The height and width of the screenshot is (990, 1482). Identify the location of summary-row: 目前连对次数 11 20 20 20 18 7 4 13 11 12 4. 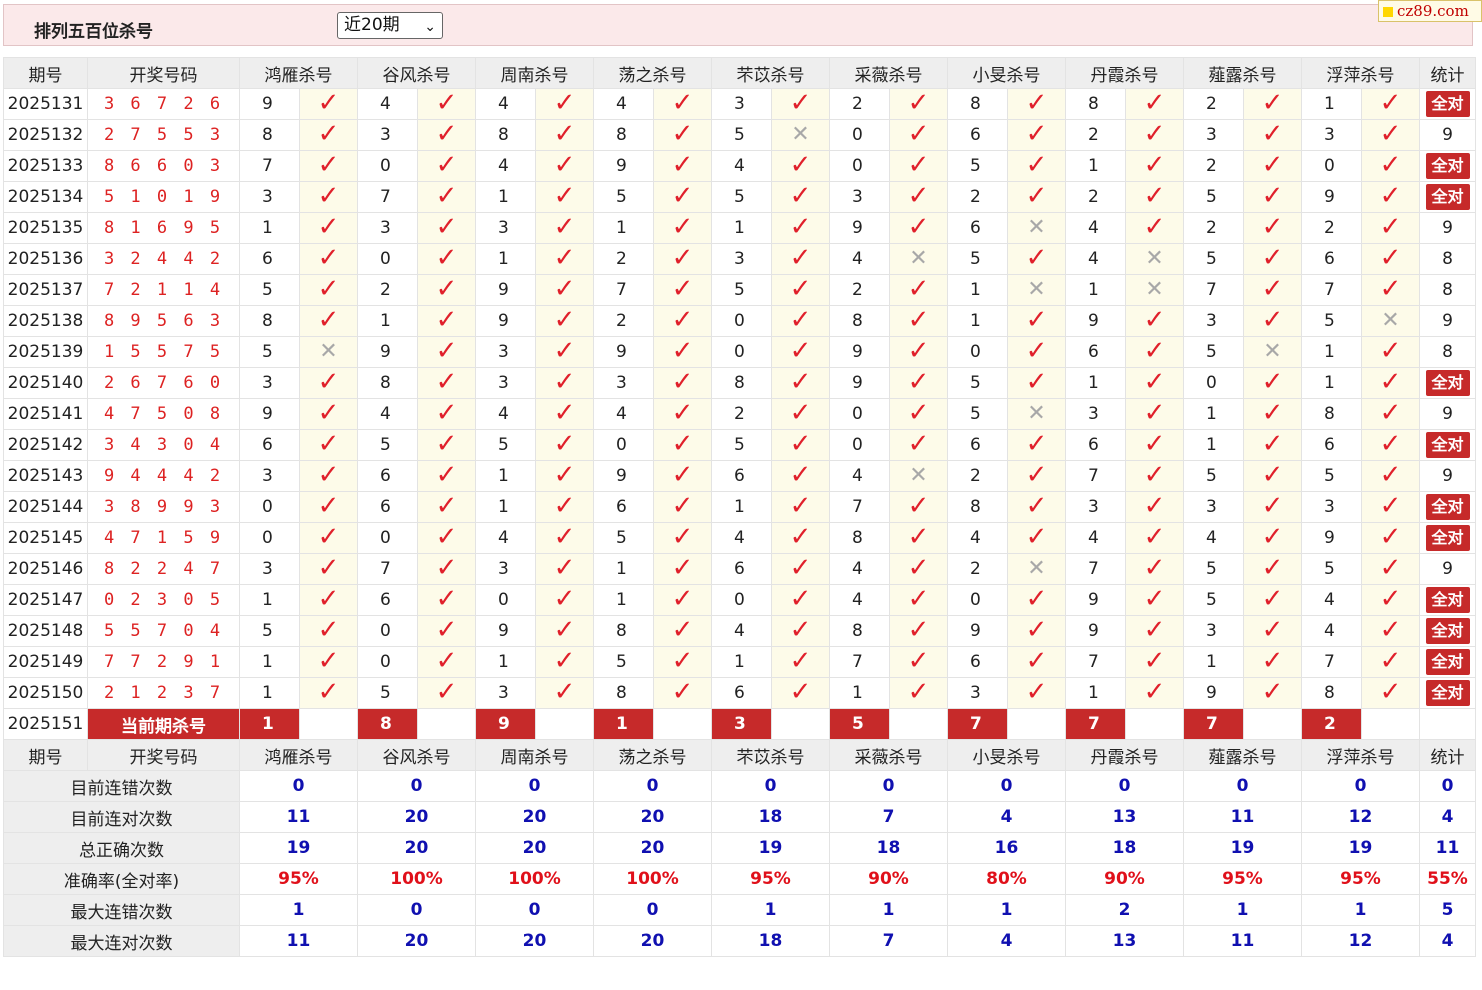
(739, 817).